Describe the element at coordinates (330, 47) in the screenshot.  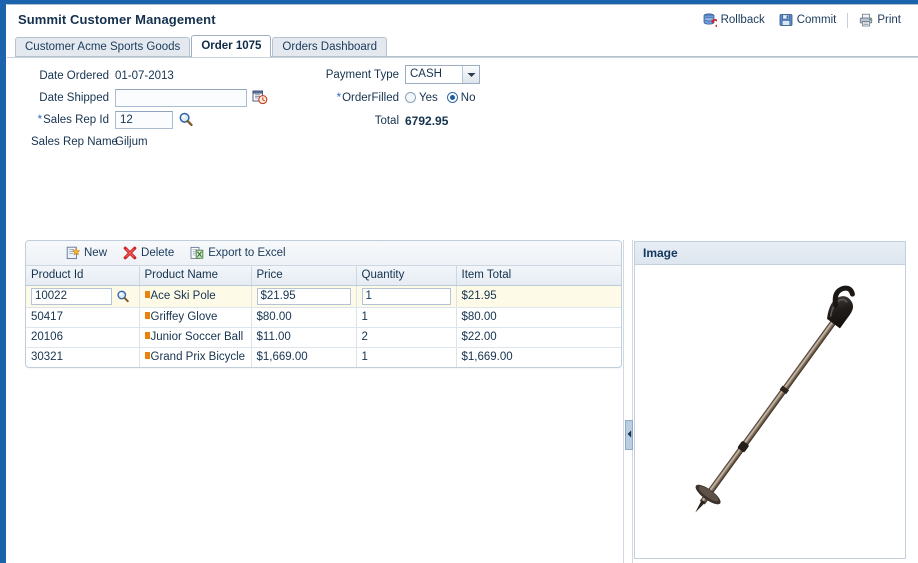
I see `tab-orders-dashboard: Orders Dashboard` at that location.